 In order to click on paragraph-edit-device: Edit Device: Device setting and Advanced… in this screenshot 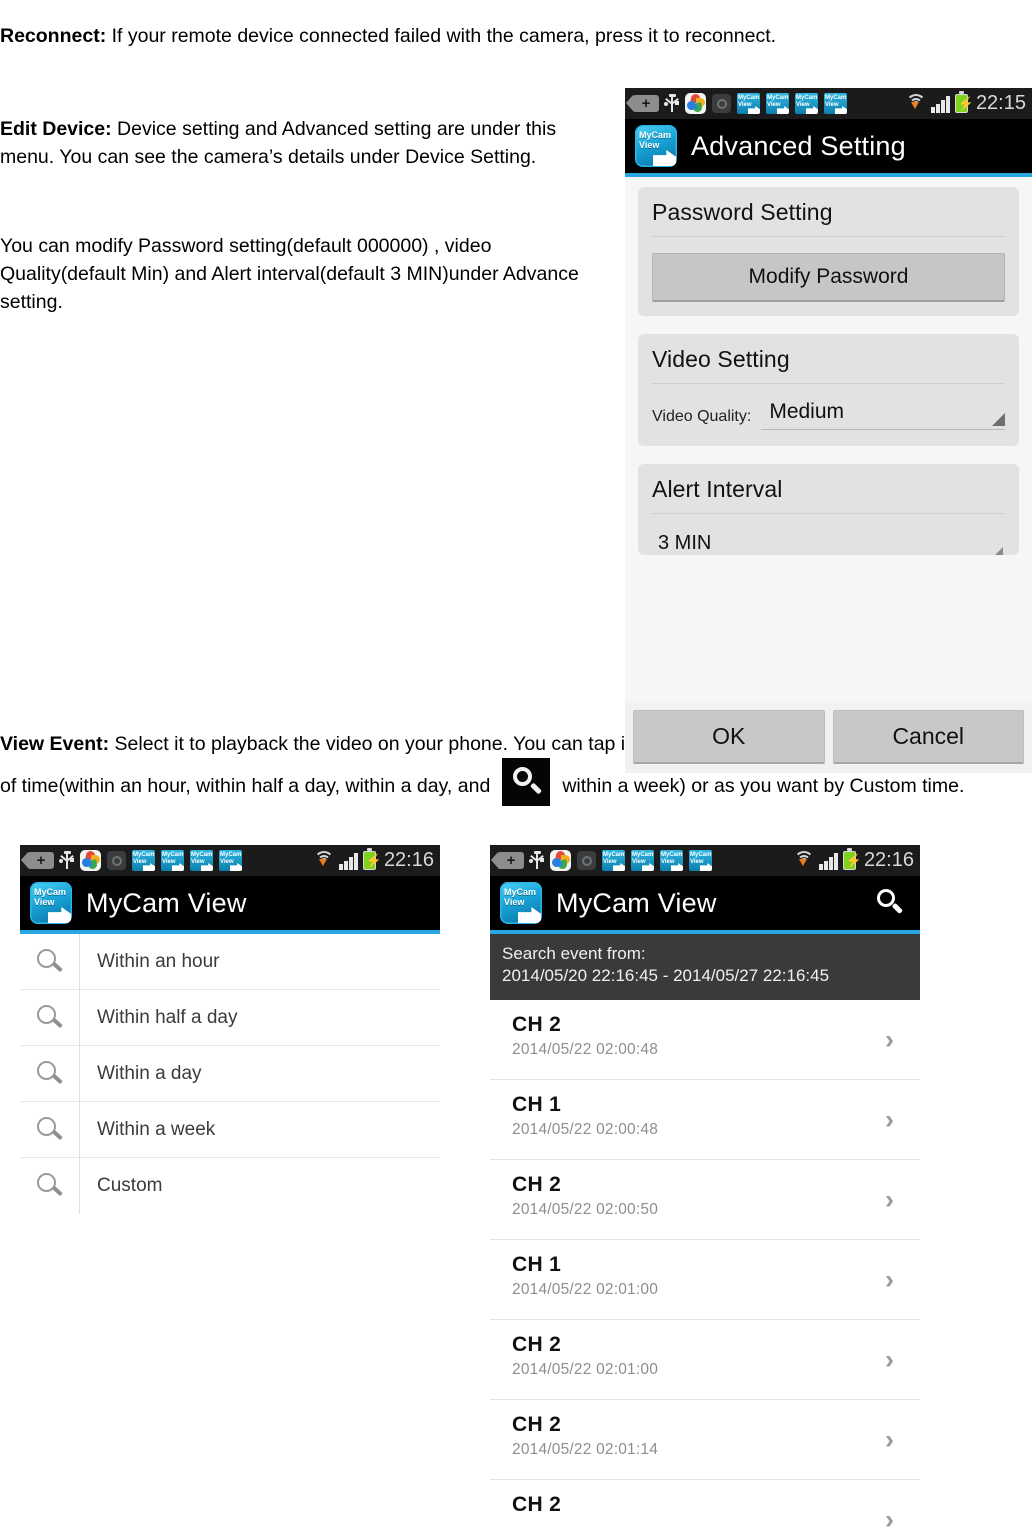, I will do `click(300, 143)`.